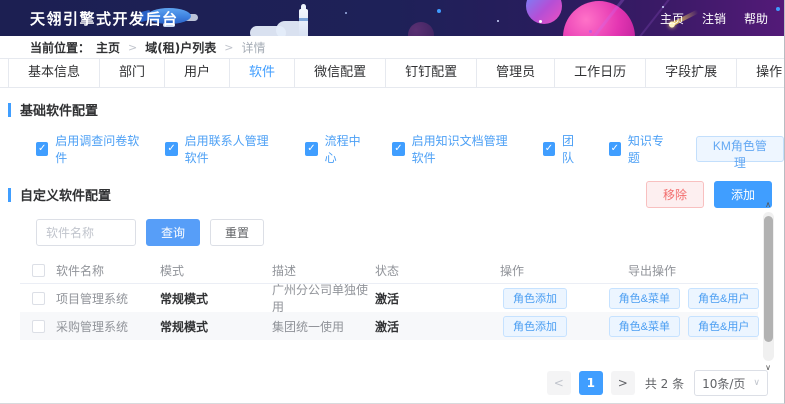  What do you see at coordinates (263, 73) in the screenshot?
I see `tab-software: 软件` at bounding box center [263, 73].